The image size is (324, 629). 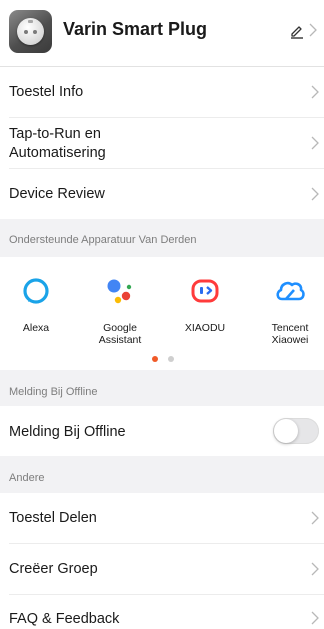 I want to click on device-name: Varin Smart Plug, so click(x=135, y=29).